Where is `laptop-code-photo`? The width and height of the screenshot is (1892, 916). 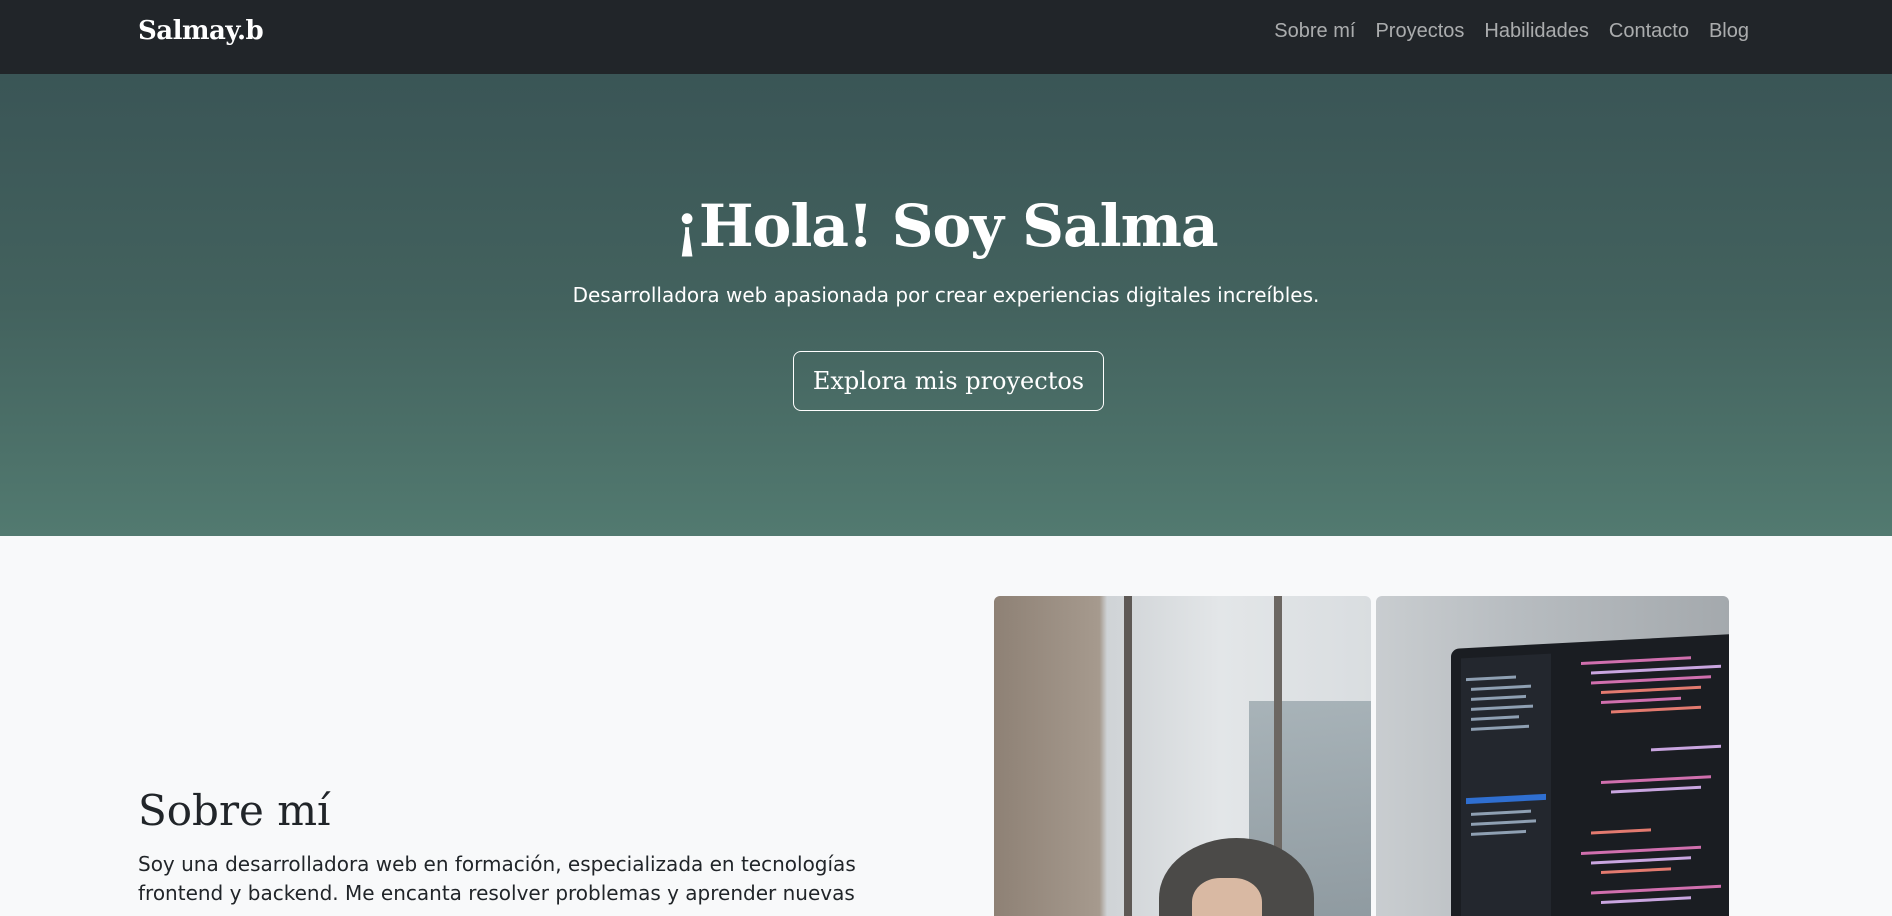
laptop-code-photo is located at coordinates (1552, 756).